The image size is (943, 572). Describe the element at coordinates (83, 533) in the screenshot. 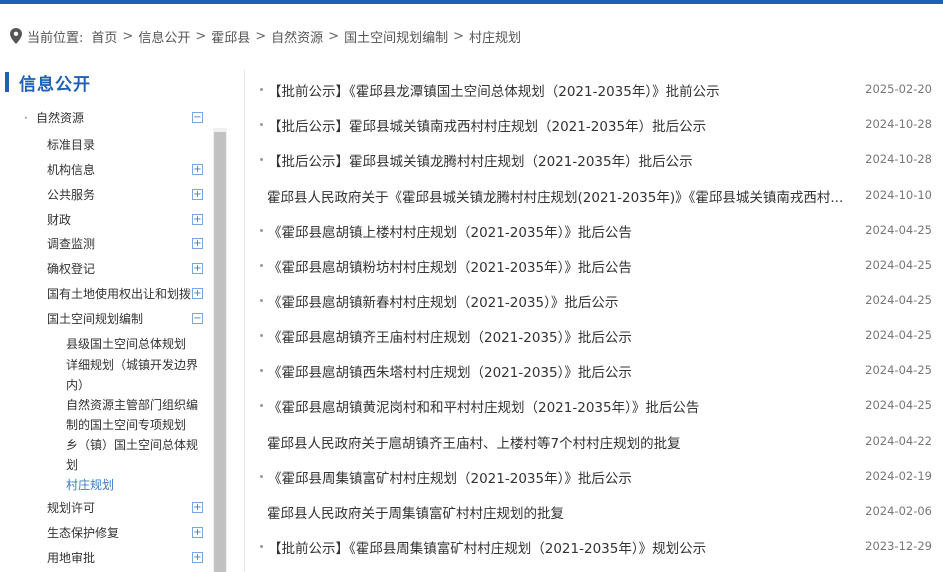

I see `sidebar-item-label: 生态保护修复` at that location.